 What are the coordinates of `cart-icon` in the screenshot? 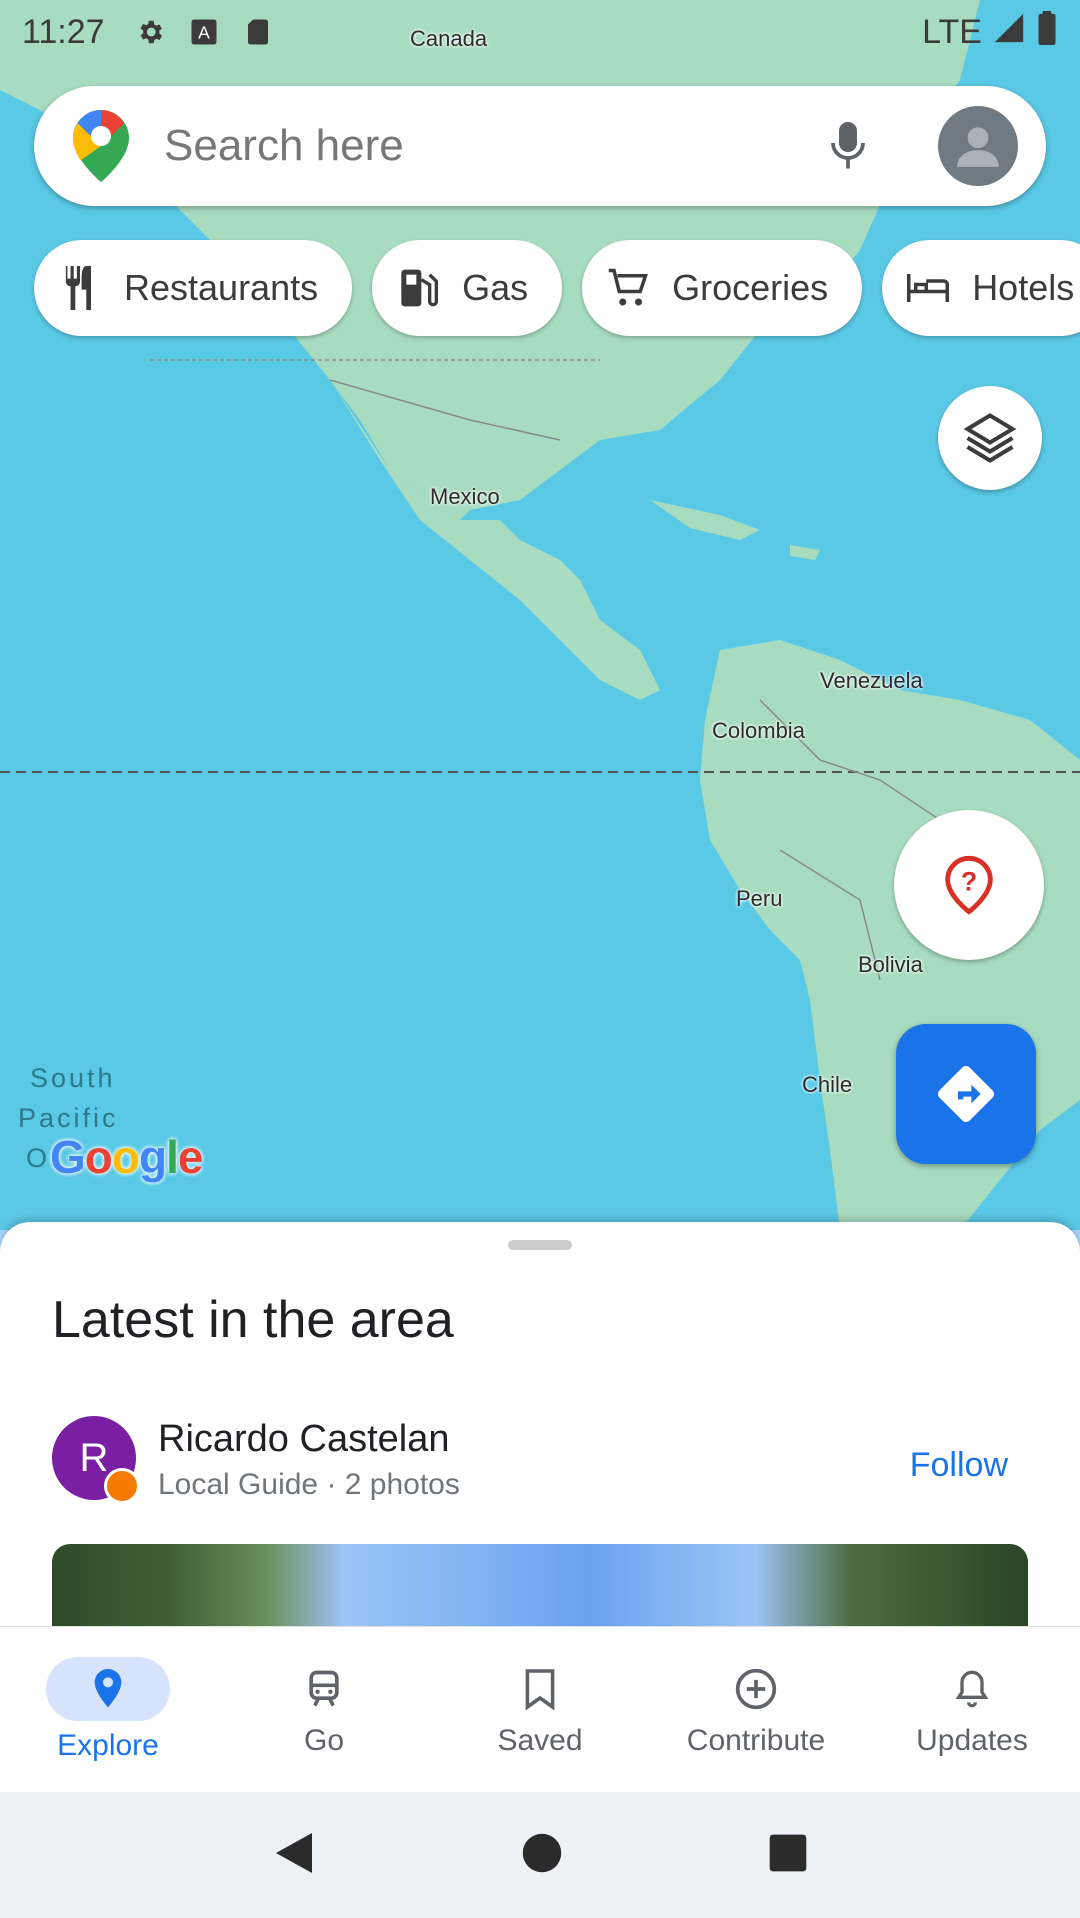 It's located at (628, 288).